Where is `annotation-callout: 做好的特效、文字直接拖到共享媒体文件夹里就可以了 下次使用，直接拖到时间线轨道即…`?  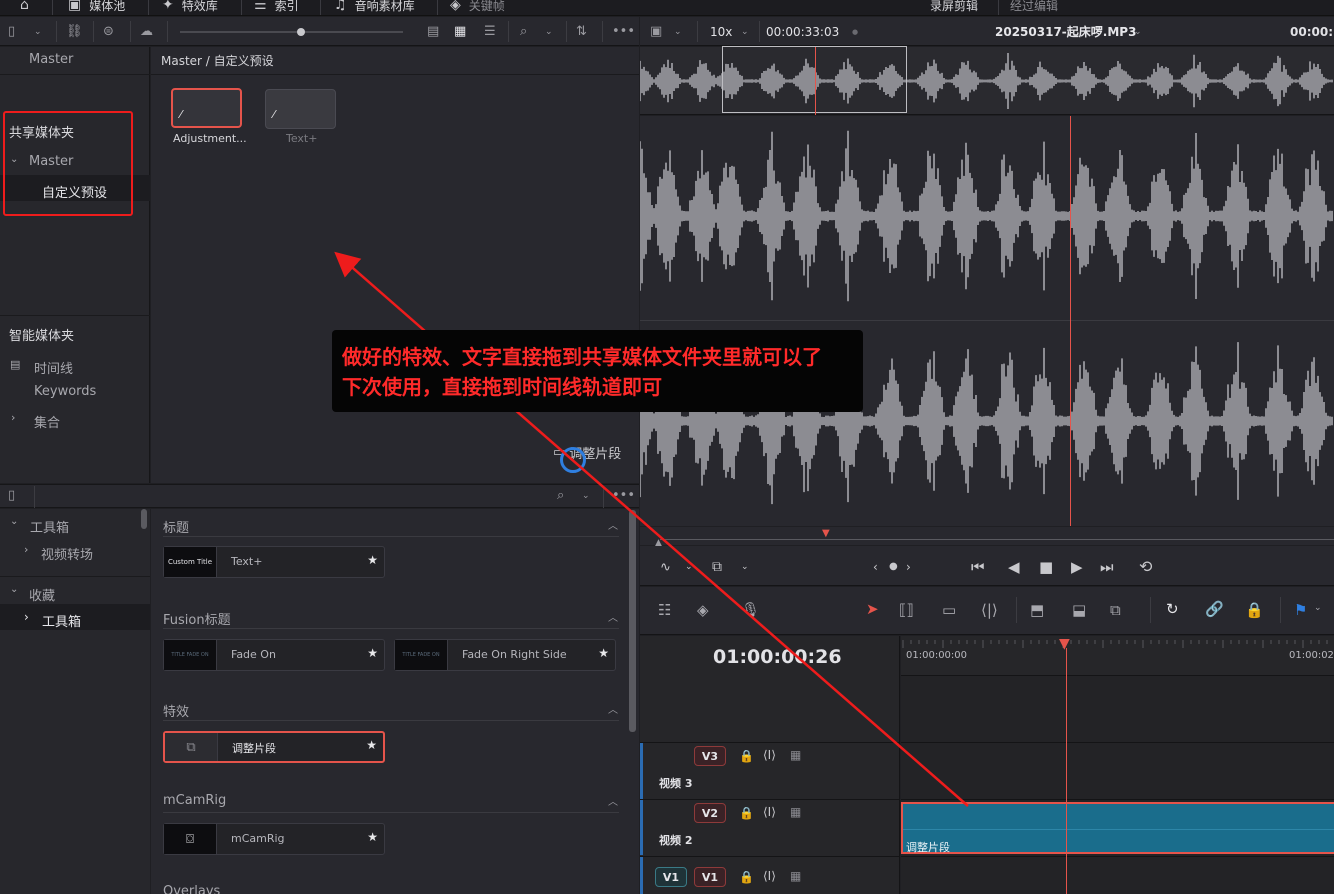
annotation-callout: 做好的特效、文字直接拖到共享媒体文件夹里就可以了 下次使用，直接拖到时间线轨道即… is located at coordinates (597, 371).